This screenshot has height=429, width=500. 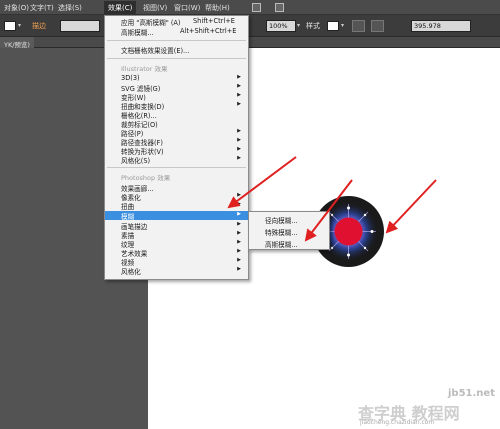 What do you see at coordinates (397, 422) in the screenshot?
I see `watermark-url: jiaocheng.chazidian.com` at bounding box center [397, 422].